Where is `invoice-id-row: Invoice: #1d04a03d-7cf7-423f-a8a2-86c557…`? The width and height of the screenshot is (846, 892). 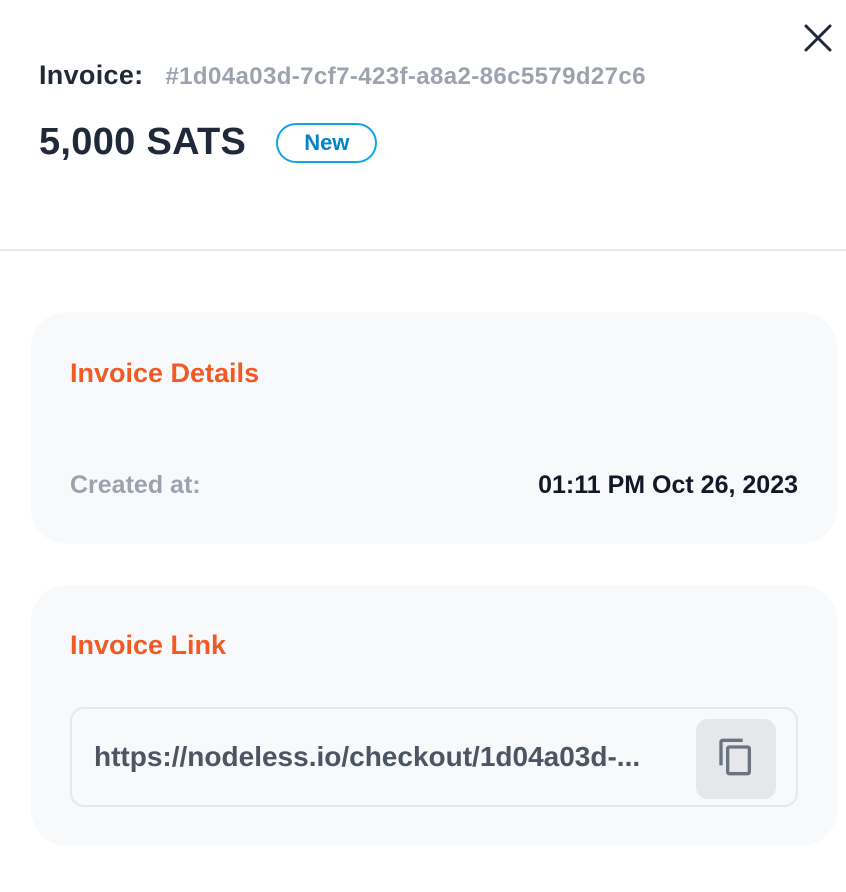
invoice-id-row: Invoice: #1d04a03d-7cf7-423f-a8a2-86c557… is located at coordinates (442, 75).